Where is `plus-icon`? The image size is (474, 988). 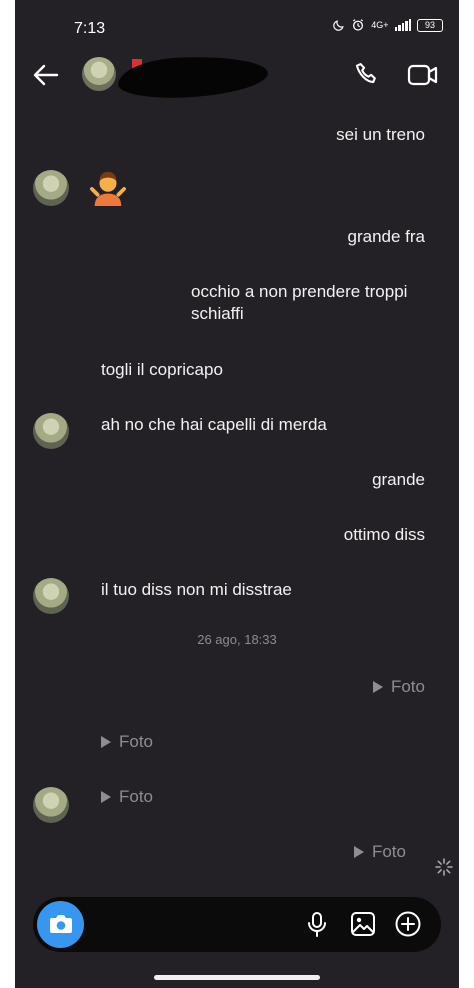
plus-icon is located at coordinates (408, 924).